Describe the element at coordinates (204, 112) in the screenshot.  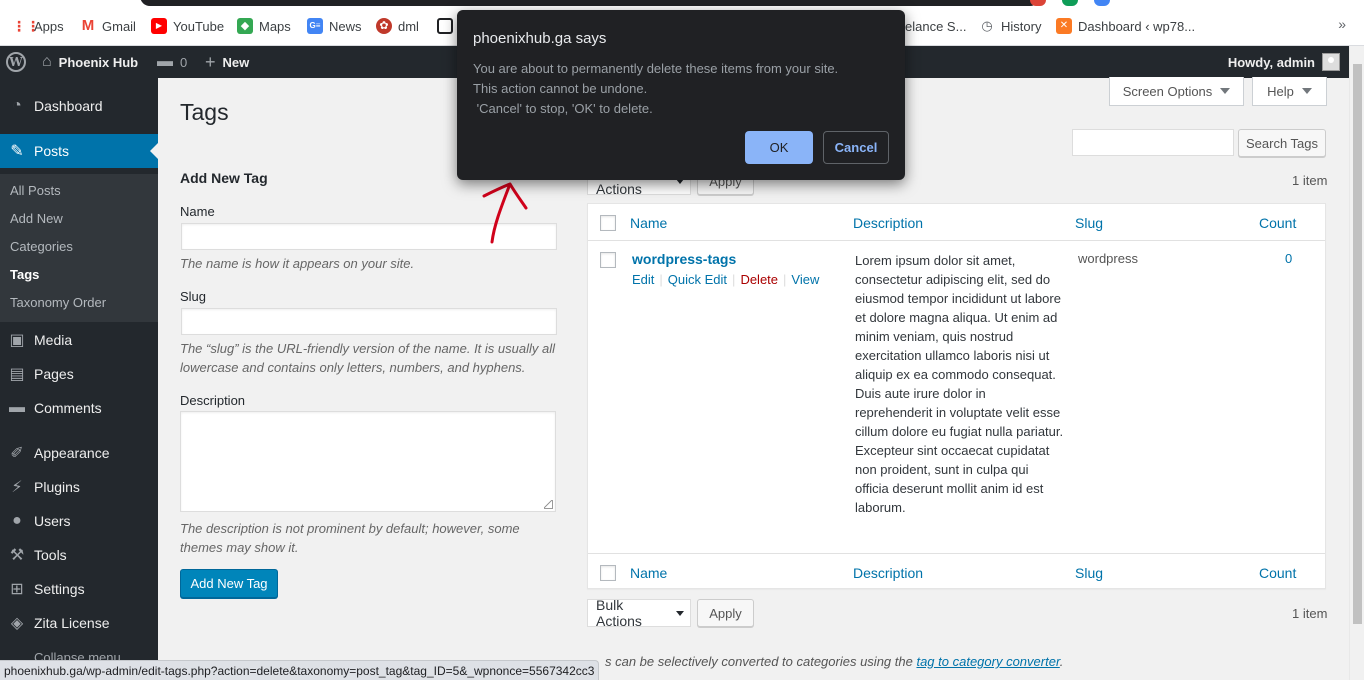
I see `page-title: Tags` at that location.